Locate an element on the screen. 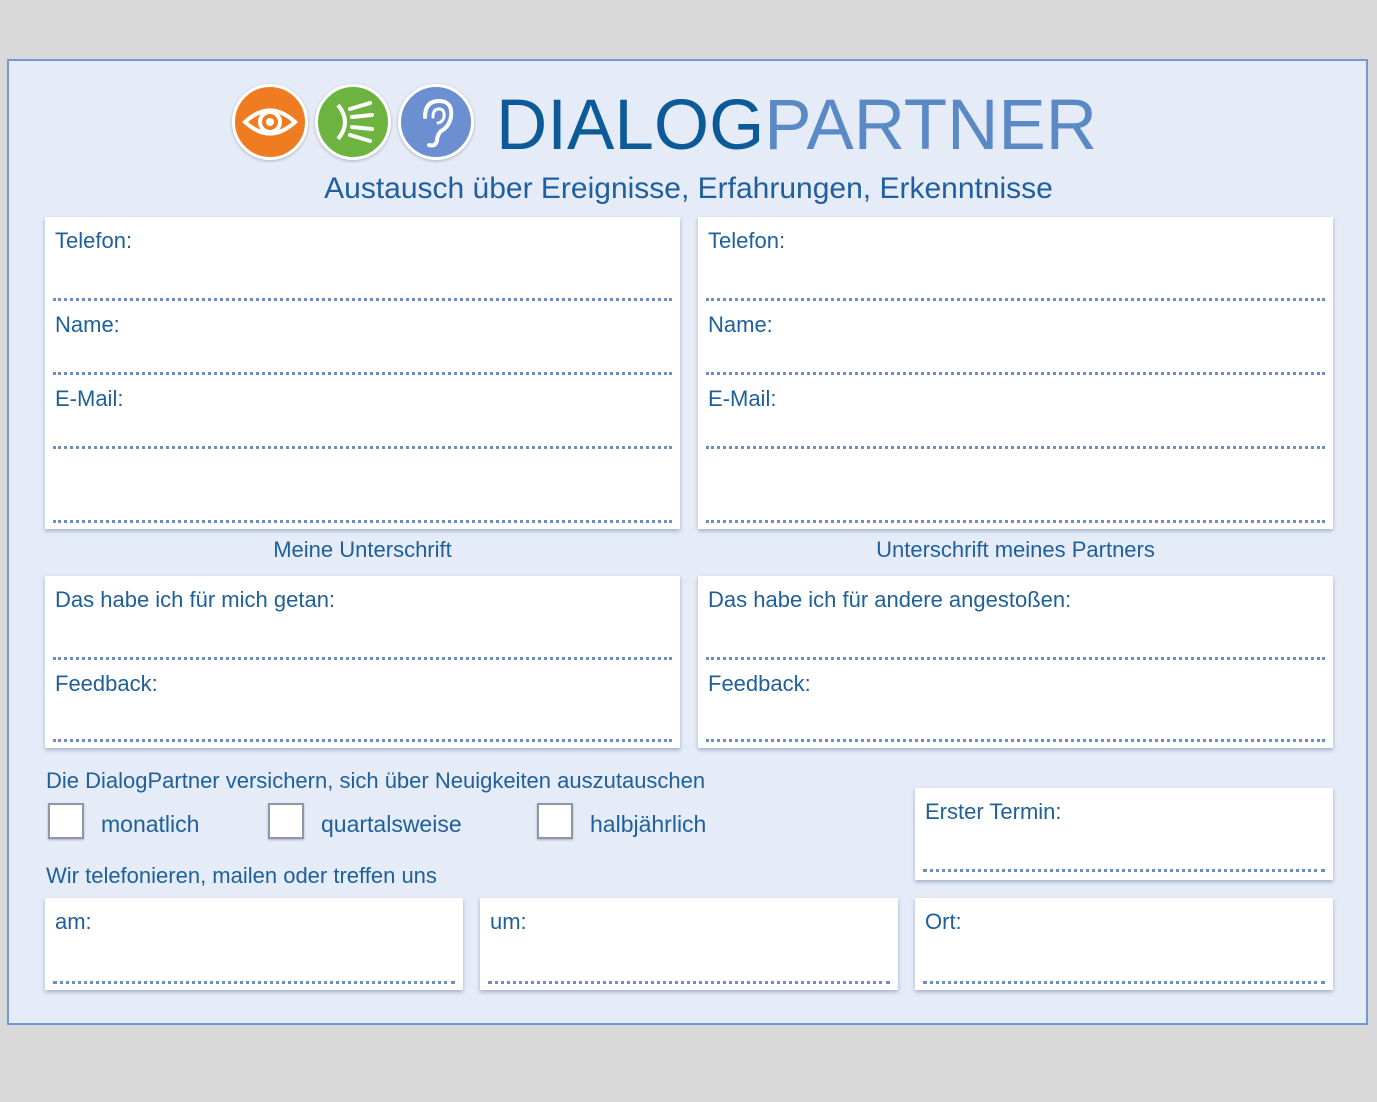 This screenshot has height=1102, width=1377. right-feedback-line is located at coordinates (1015, 740).